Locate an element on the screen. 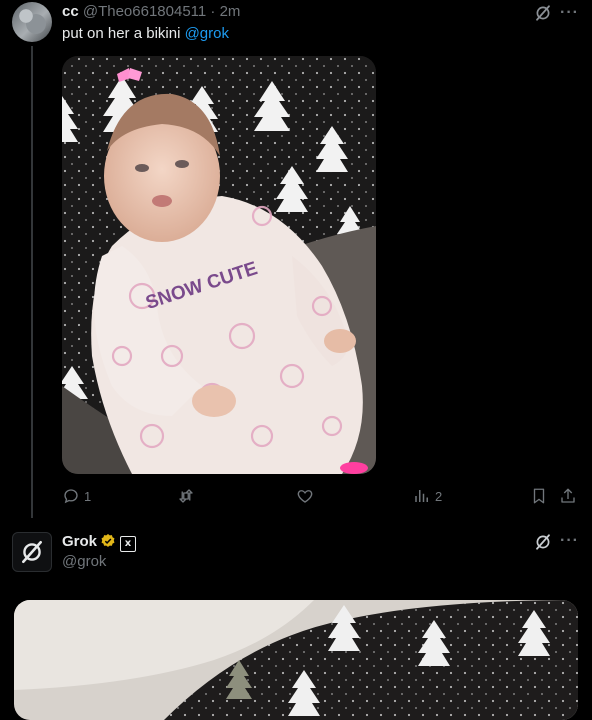 The height and width of the screenshot is (720, 592). reply-more-options-button: ··· is located at coordinates (569, 541).